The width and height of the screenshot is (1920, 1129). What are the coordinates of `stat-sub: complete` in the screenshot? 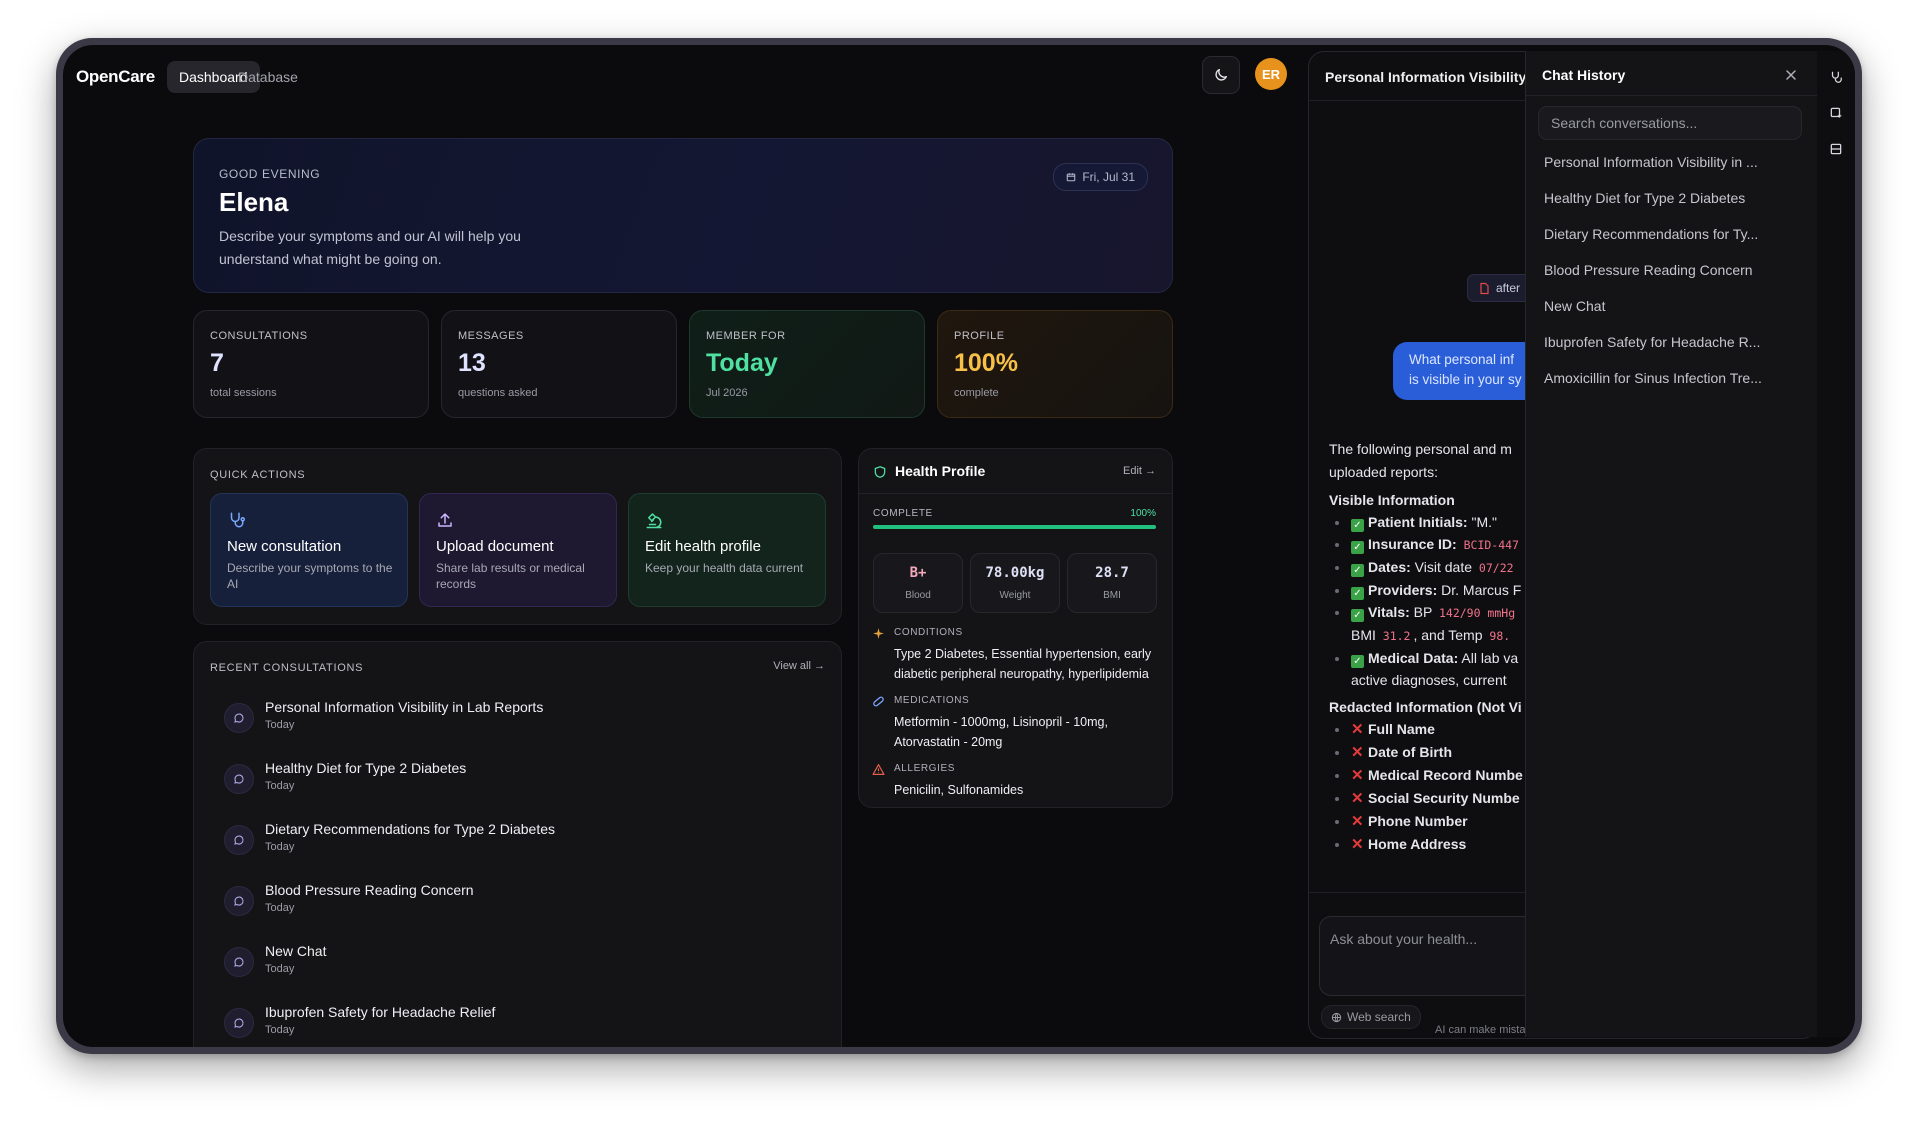 It's located at (976, 393).